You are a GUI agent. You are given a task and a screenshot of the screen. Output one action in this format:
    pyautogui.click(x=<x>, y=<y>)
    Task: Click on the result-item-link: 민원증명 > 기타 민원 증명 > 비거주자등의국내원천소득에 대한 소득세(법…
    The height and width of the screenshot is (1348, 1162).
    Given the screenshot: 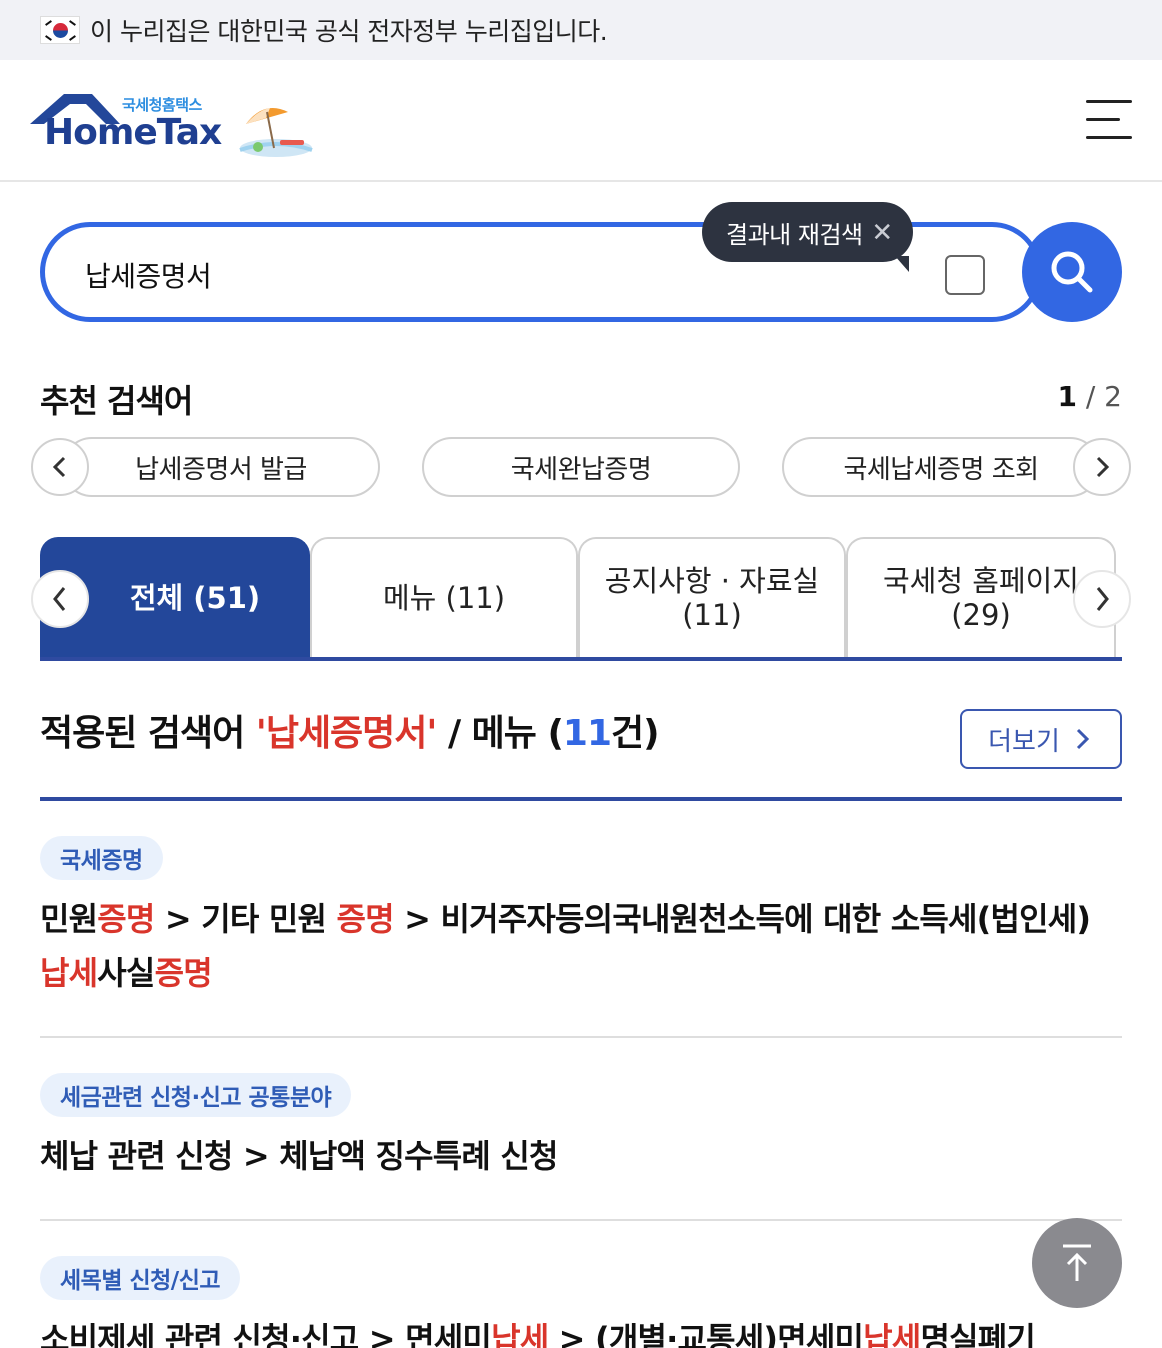 What is the action you would take?
    pyautogui.click(x=581, y=946)
    